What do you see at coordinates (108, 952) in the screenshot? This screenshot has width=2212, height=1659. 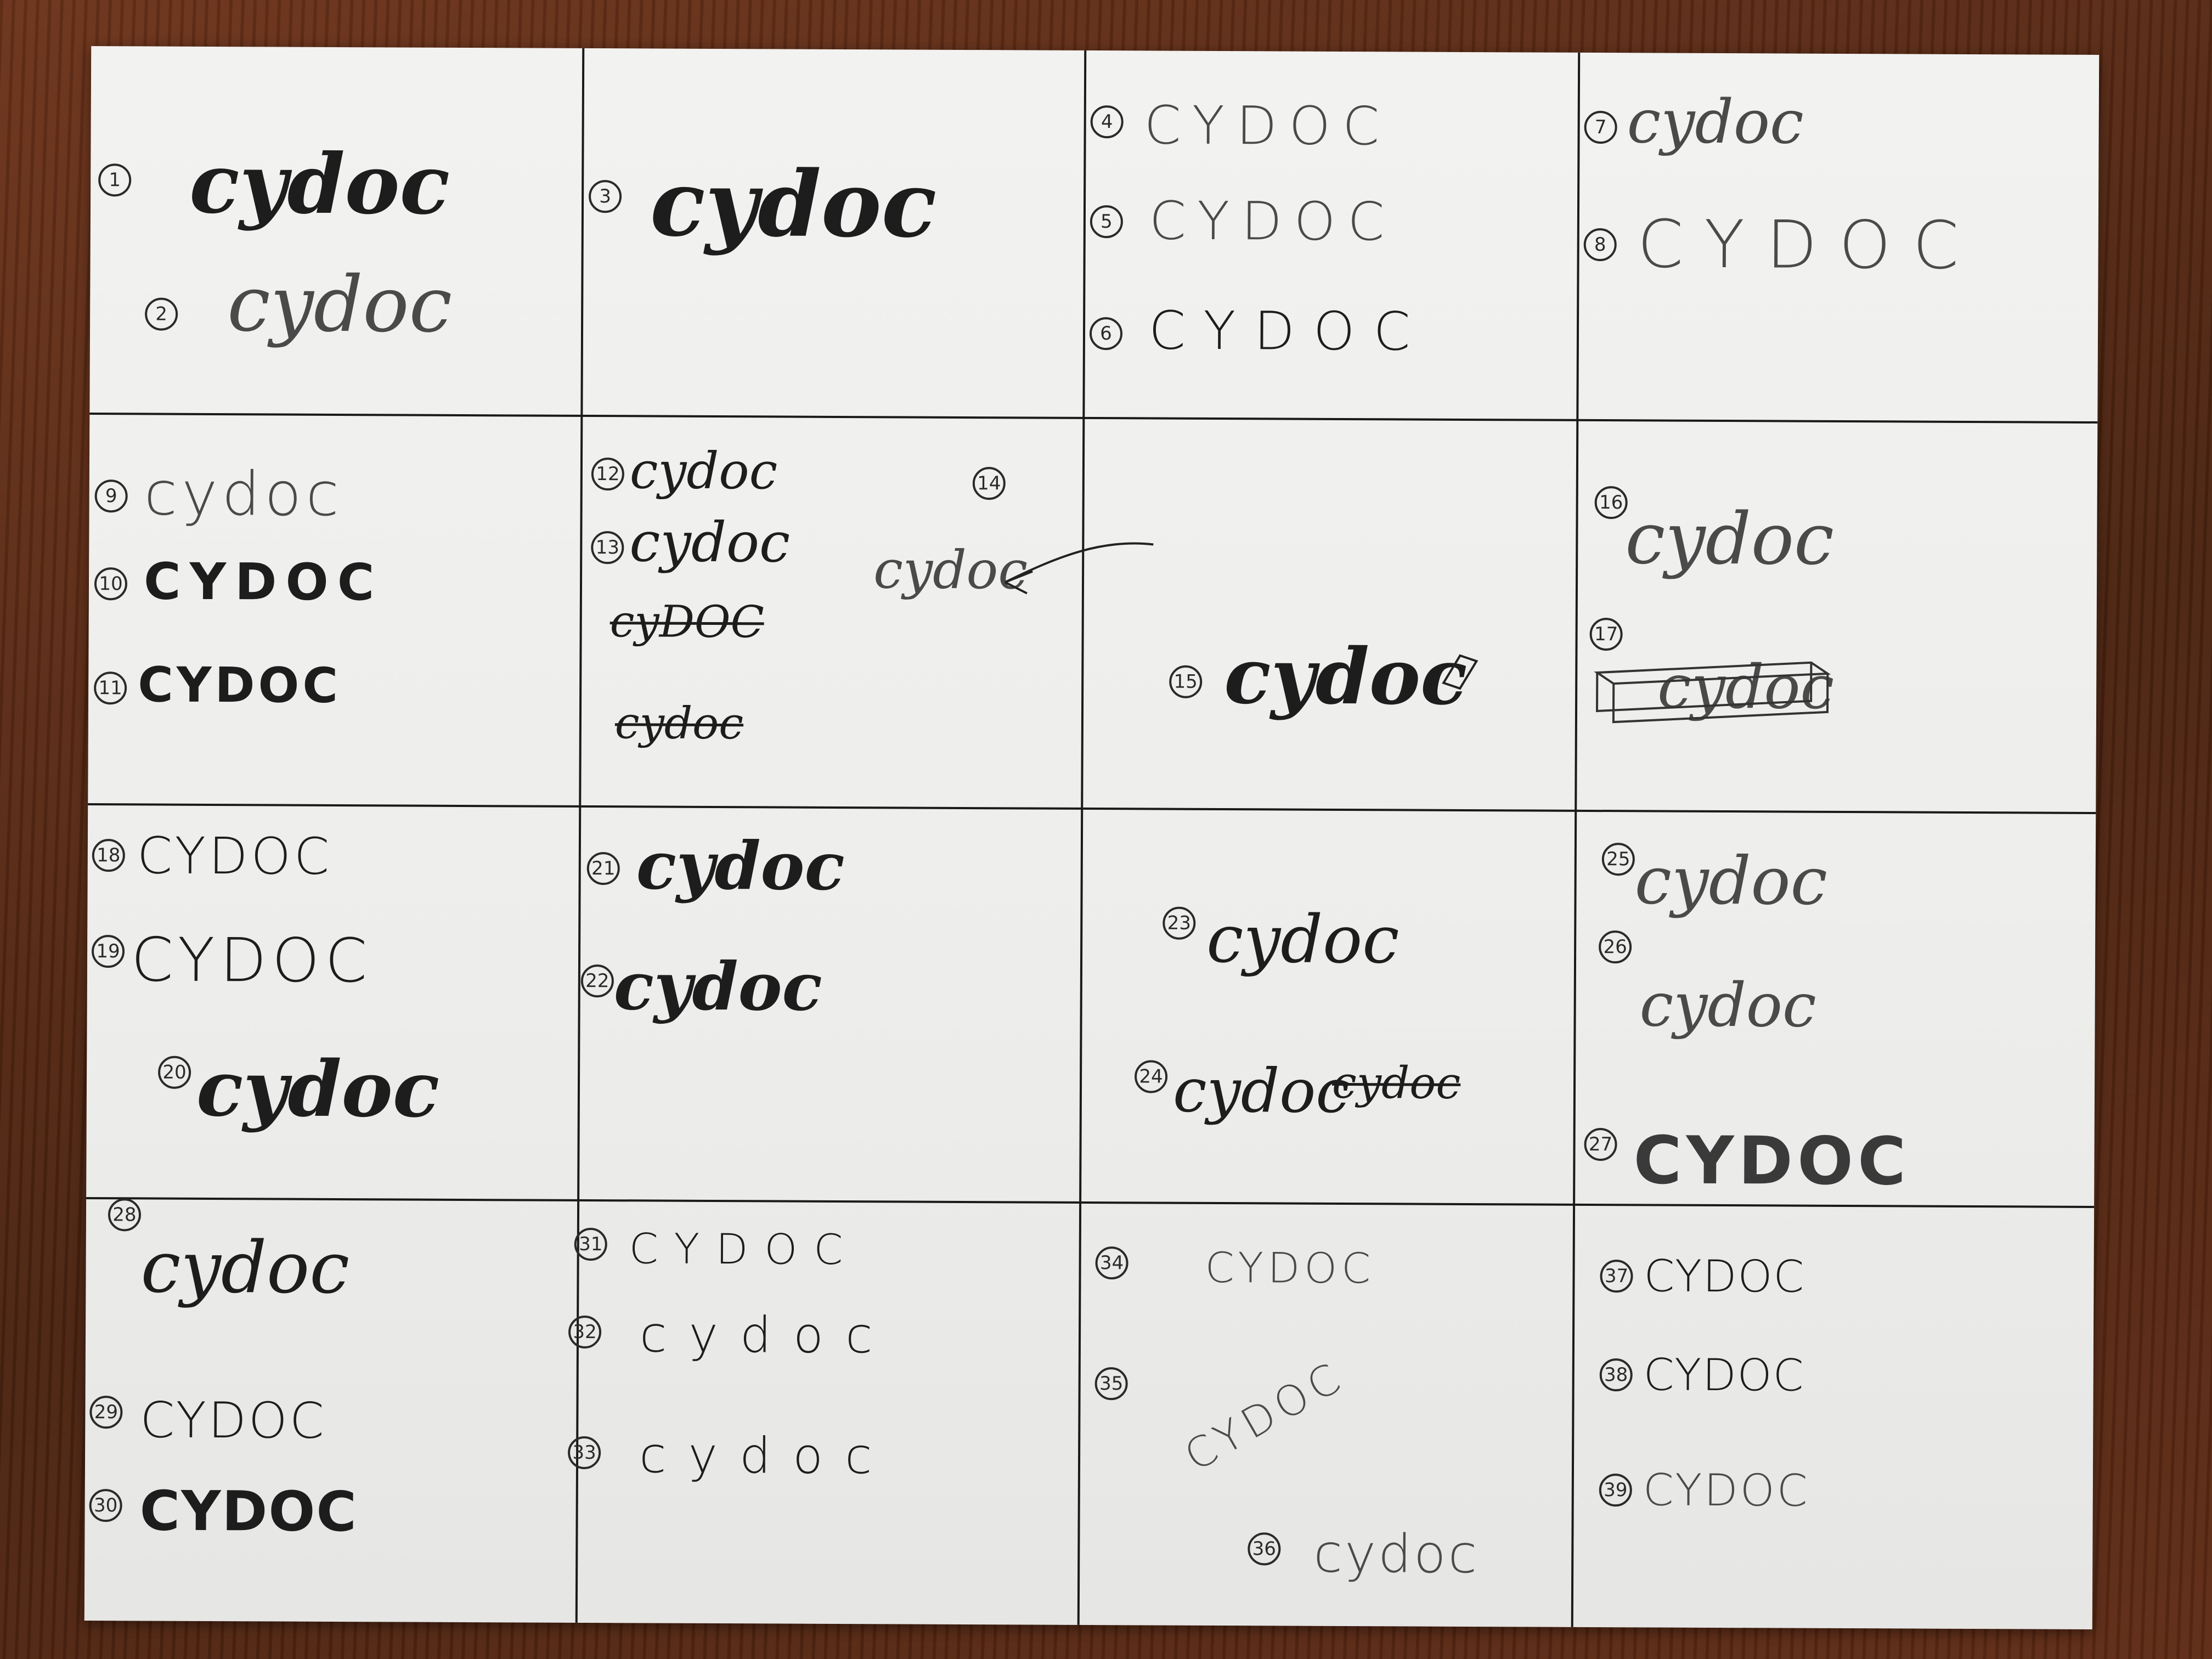 I see `sketch-number: 19` at bounding box center [108, 952].